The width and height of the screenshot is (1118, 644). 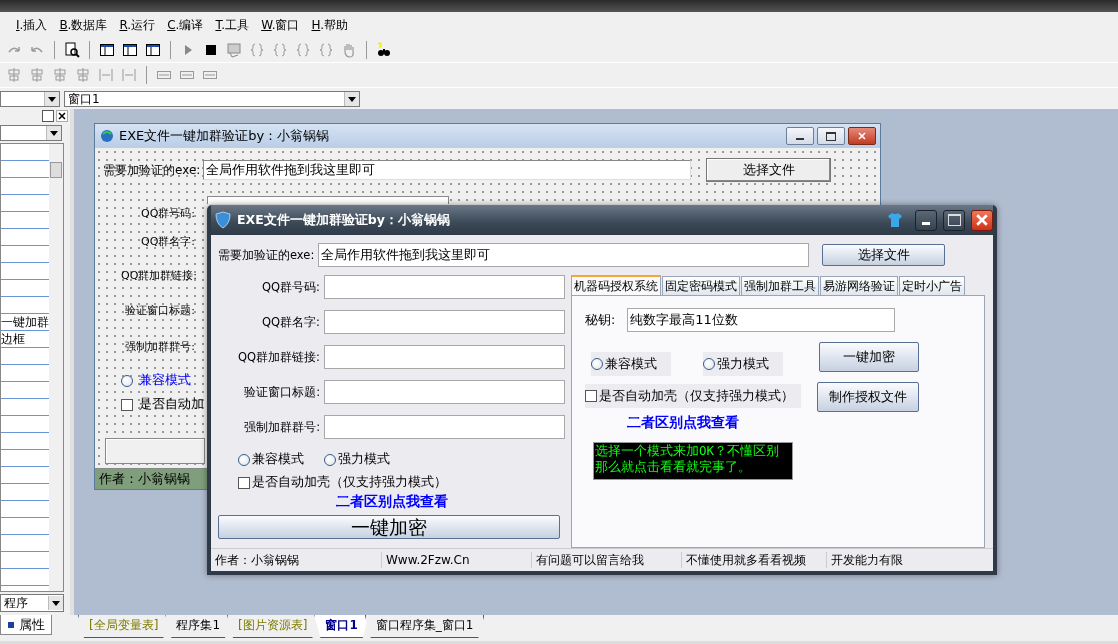 I want to click on status-text: 有问题可以留言给我, so click(x=607, y=560).